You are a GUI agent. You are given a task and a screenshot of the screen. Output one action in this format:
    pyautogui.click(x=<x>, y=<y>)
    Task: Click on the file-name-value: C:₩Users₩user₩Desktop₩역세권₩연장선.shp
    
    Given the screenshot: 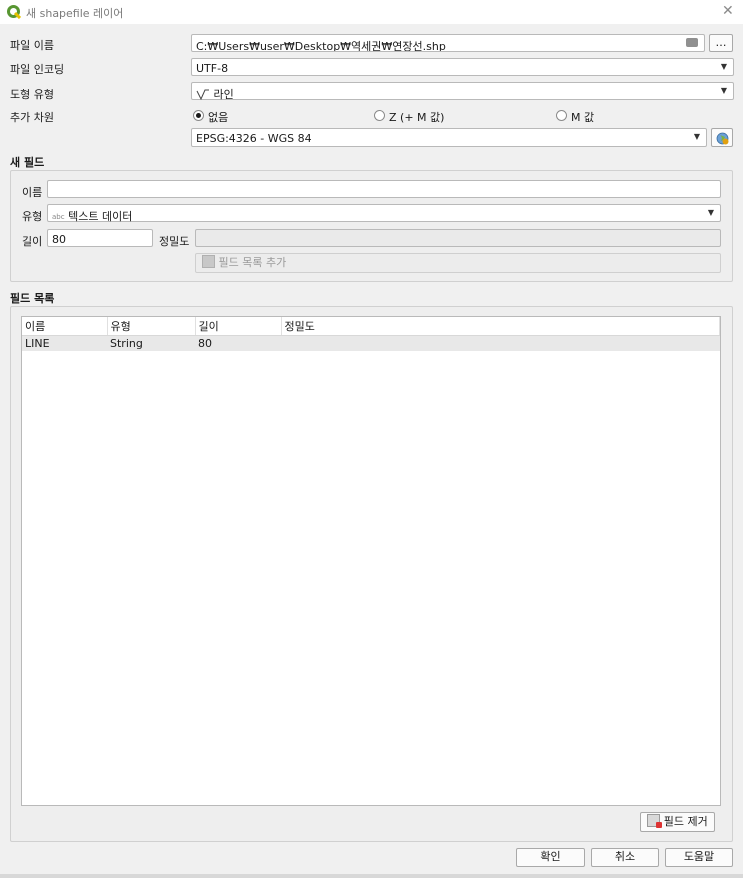 What is the action you would take?
    pyautogui.click(x=321, y=46)
    